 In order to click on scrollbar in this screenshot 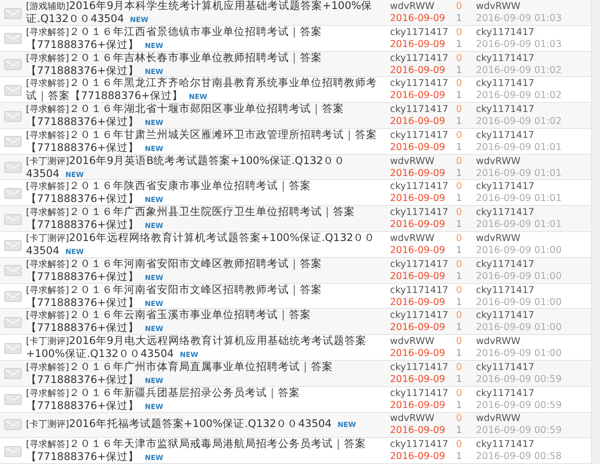, I will do `click(595, 232)`.